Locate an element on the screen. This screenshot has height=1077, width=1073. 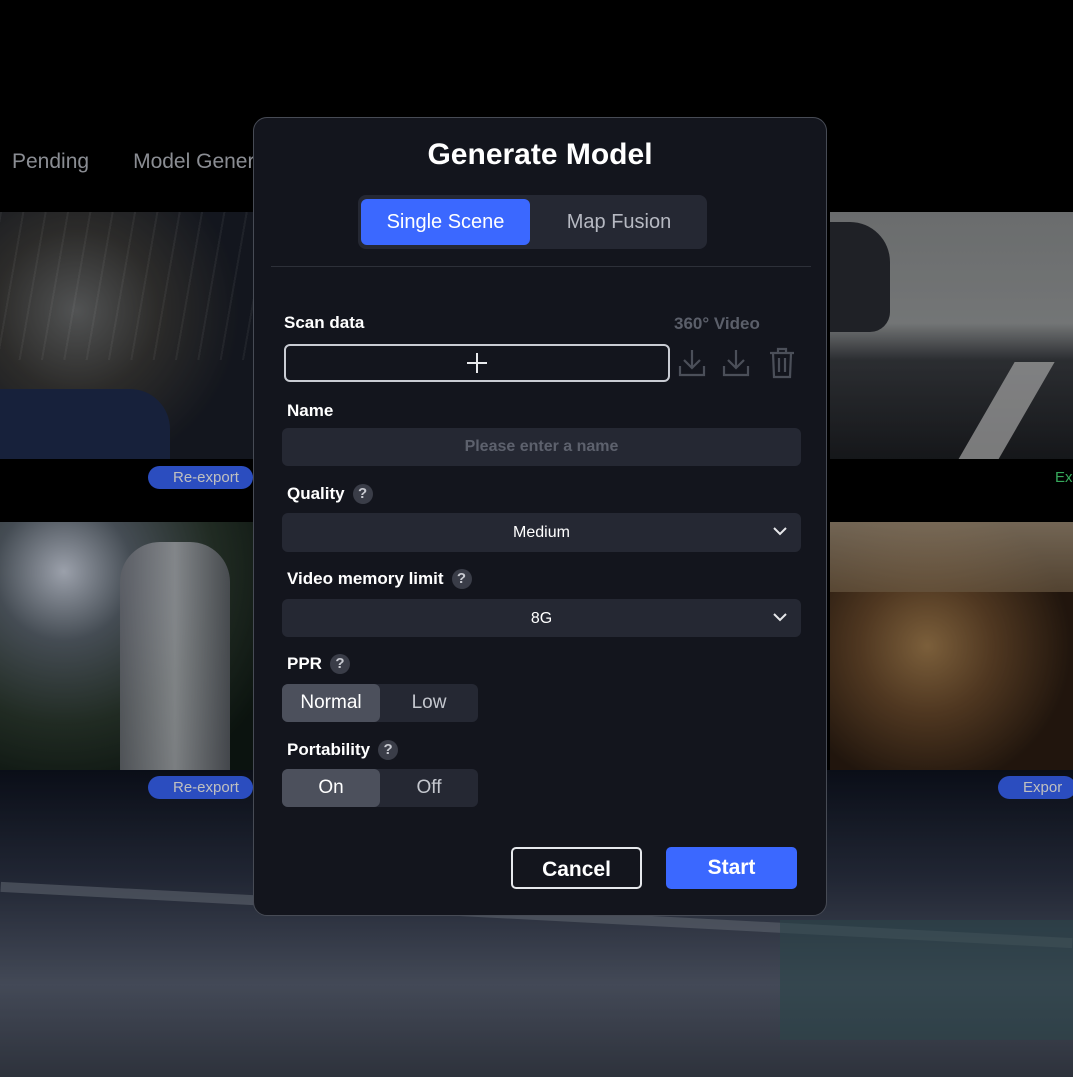
video-memory-label: Video memory limit ? is located at coordinates (379, 579).